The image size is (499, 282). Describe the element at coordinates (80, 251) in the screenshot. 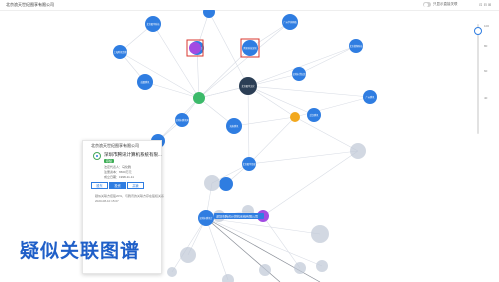

I see `overlay-caption: 疑似关联图谱` at that location.